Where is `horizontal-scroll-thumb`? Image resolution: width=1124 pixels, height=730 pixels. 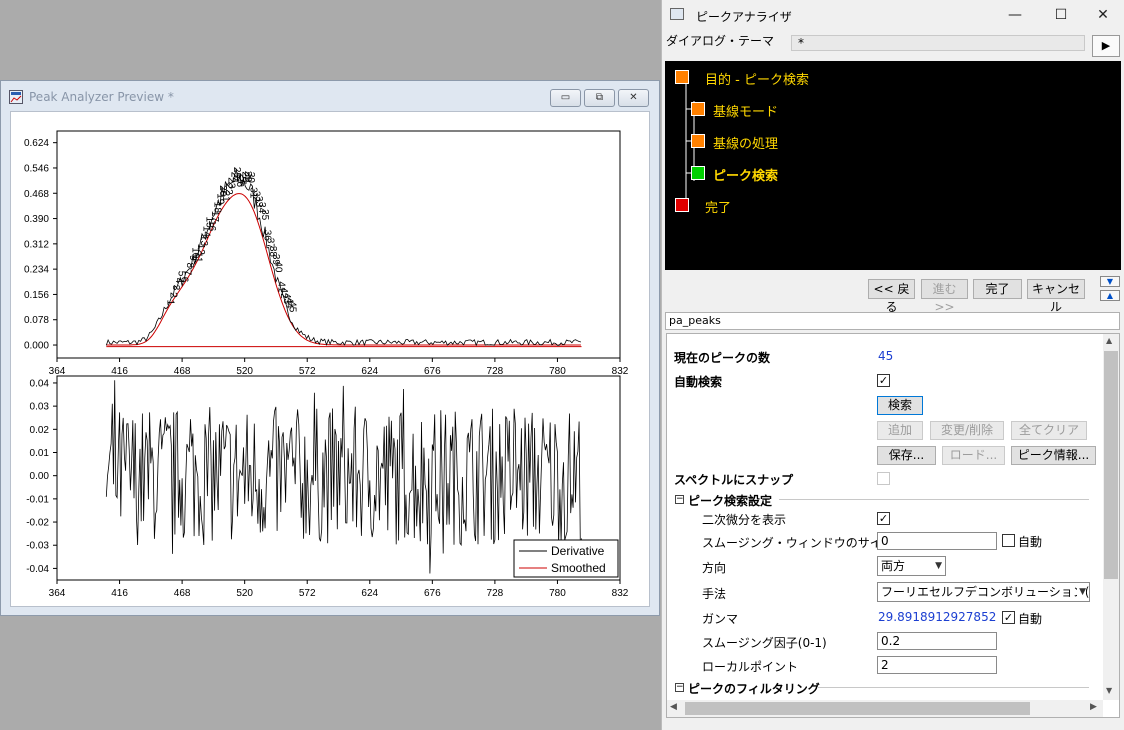 horizontal-scroll-thumb is located at coordinates (857, 708).